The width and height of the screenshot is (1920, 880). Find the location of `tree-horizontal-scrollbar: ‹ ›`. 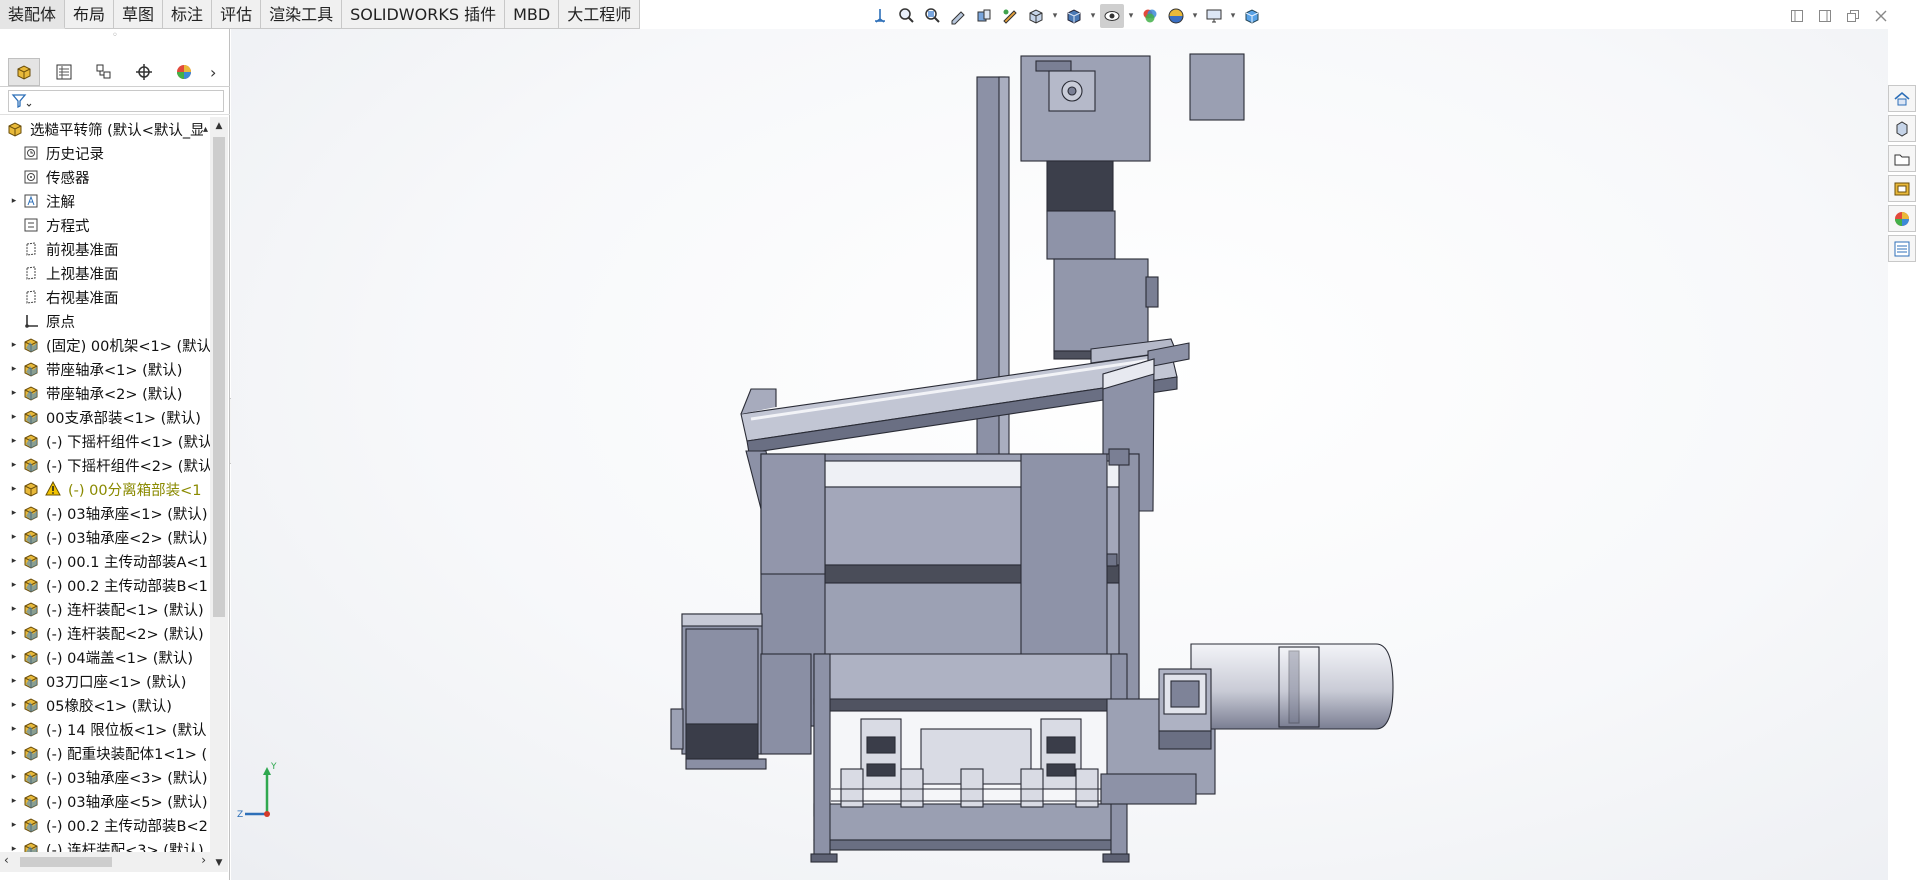

tree-horizontal-scrollbar: ‹ › is located at coordinates (105, 862).